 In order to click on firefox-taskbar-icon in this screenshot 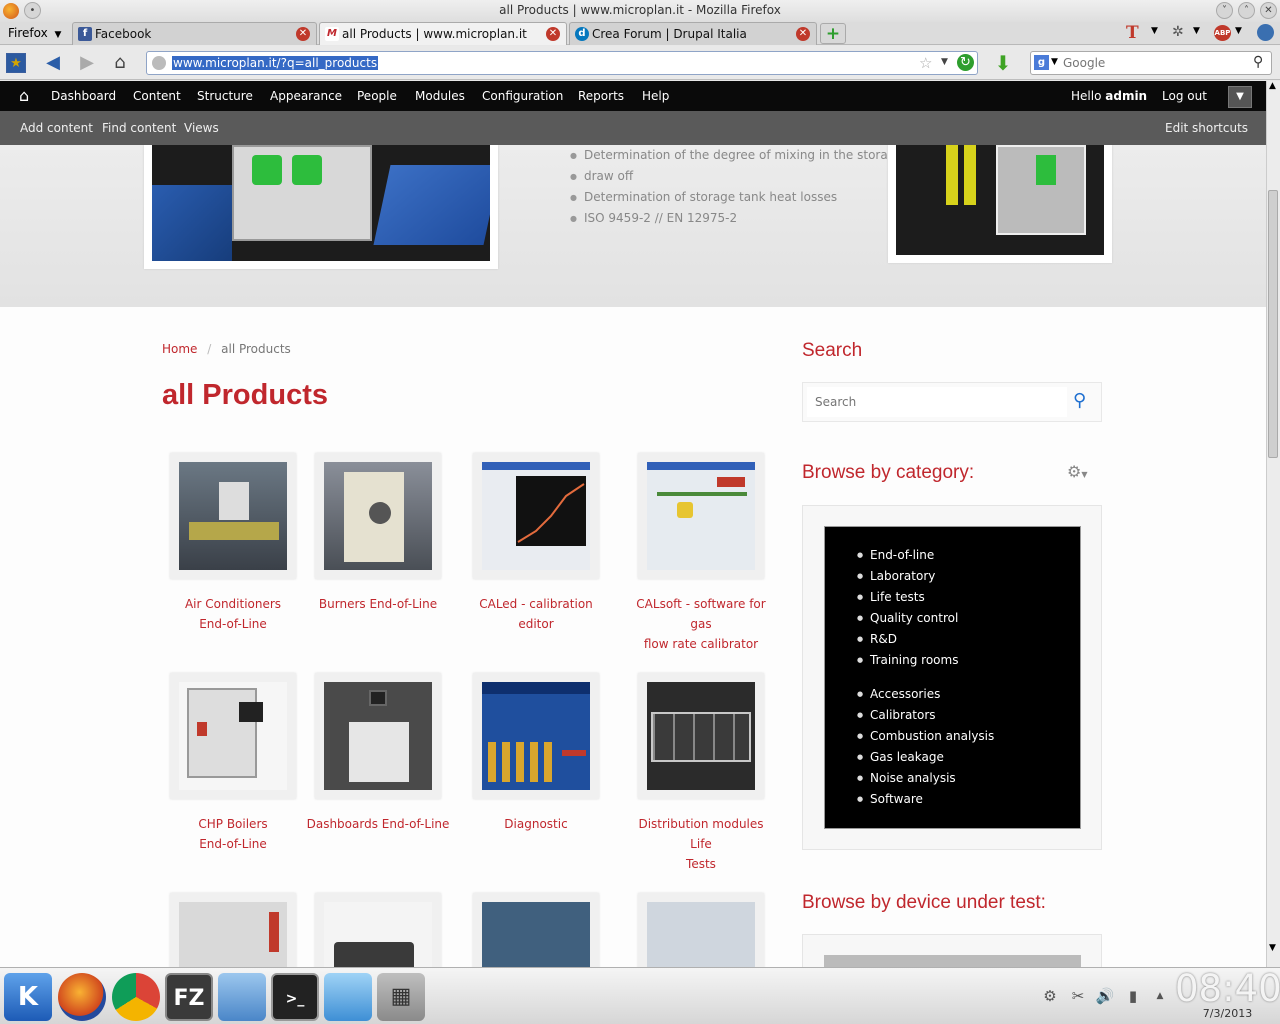, I will do `click(82, 997)`.